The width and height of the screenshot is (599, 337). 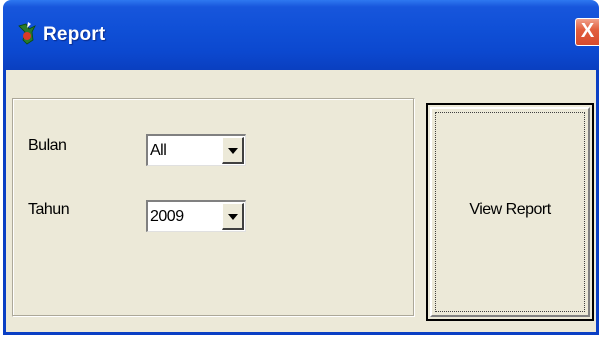 What do you see at coordinates (49, 209) in the screenshot?
I see `tahun-label: Tahun` at bounding box center [49, 209].